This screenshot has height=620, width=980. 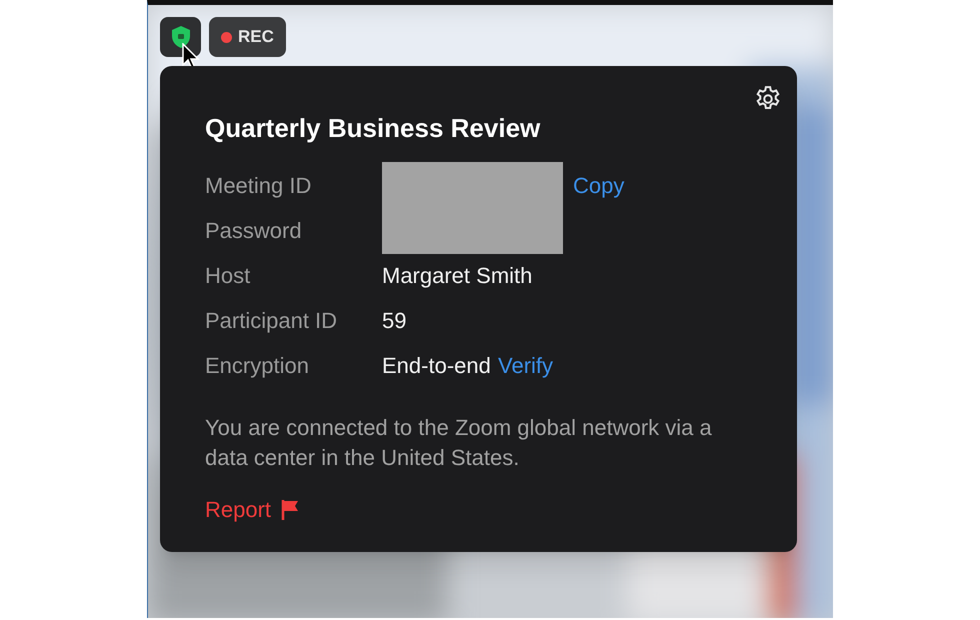 I want to click on field-label: Participant ID, so click(x=271, y=321).